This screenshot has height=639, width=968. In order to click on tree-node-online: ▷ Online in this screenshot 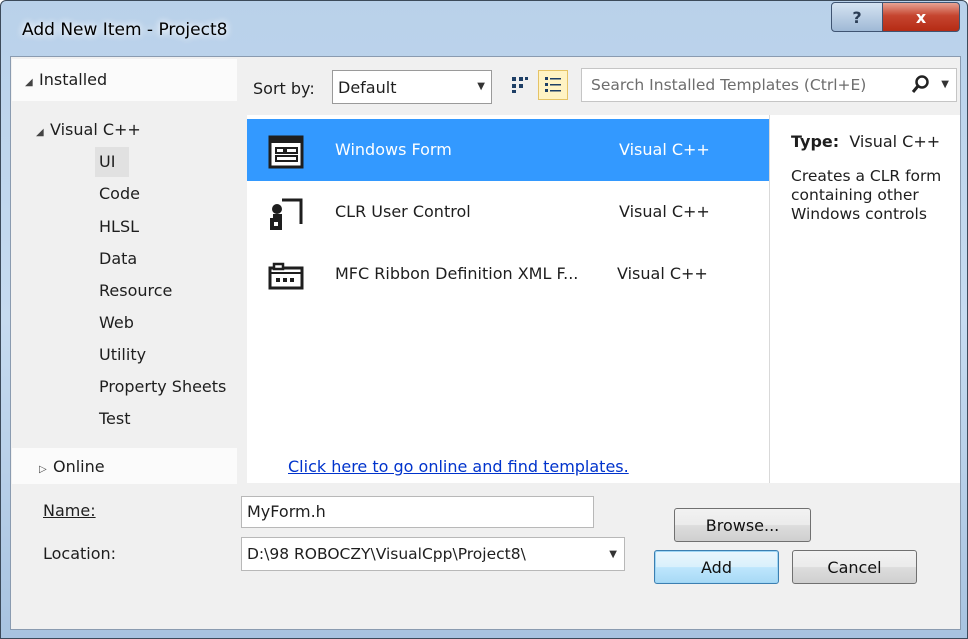, I will do `click(124, 466)`.